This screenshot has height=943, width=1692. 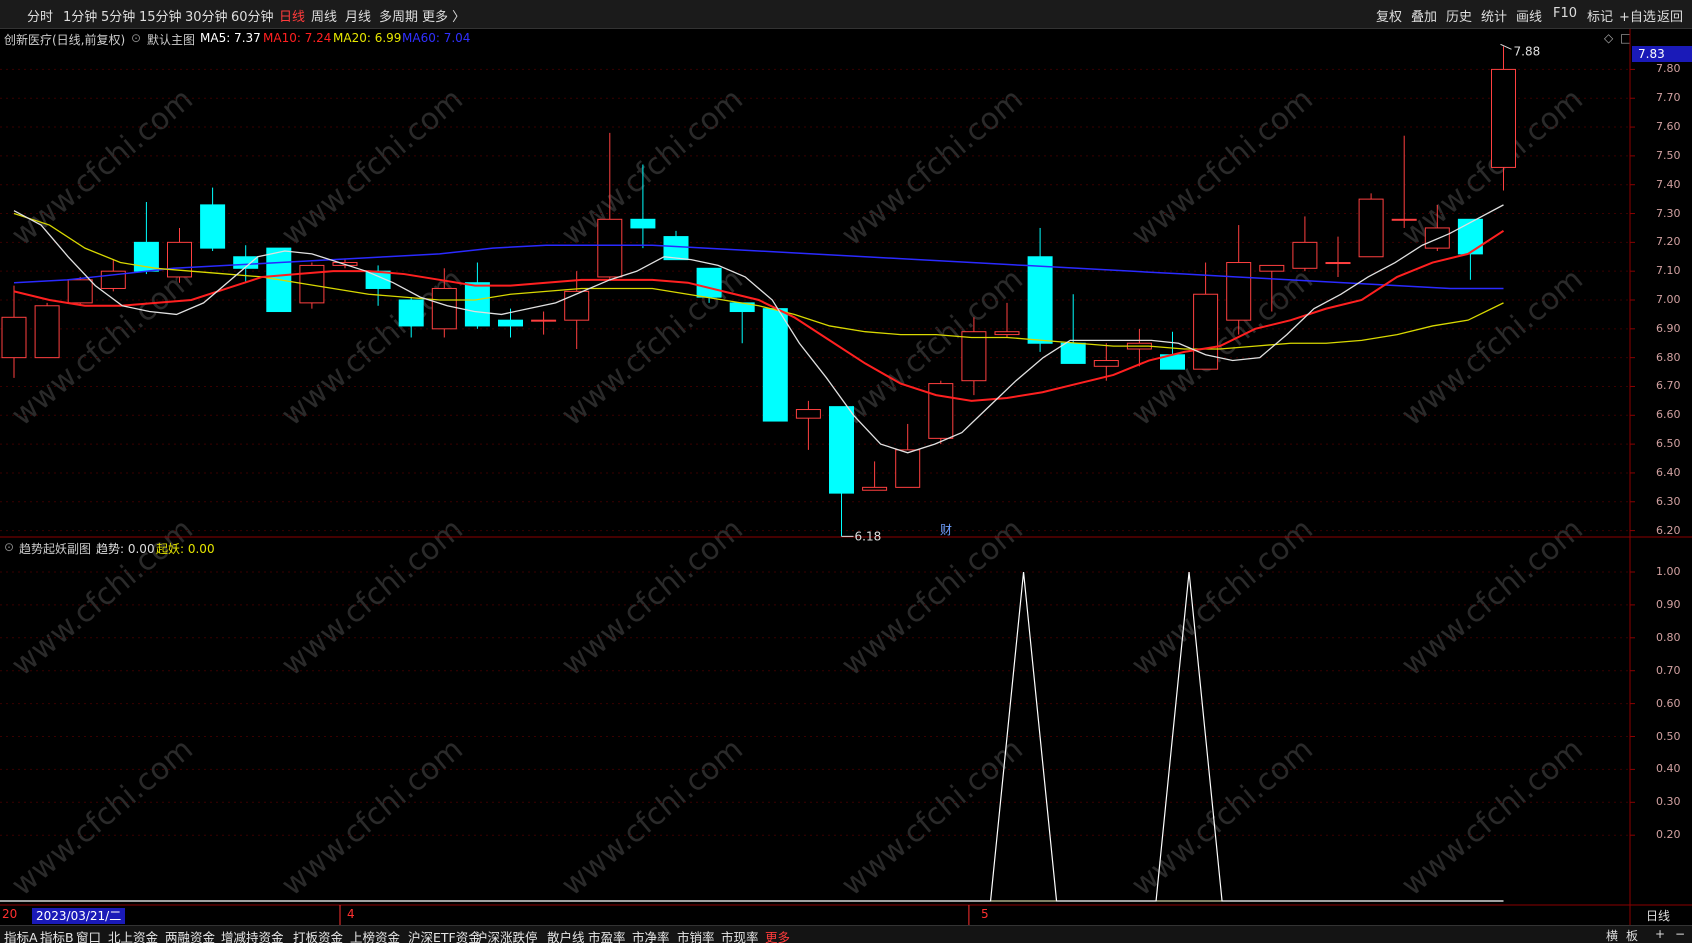 What do you see at coordinates (1668, 299) in the screenshot?
I see `y-tick-label: 7.00` at bounding box center [1668, 299].